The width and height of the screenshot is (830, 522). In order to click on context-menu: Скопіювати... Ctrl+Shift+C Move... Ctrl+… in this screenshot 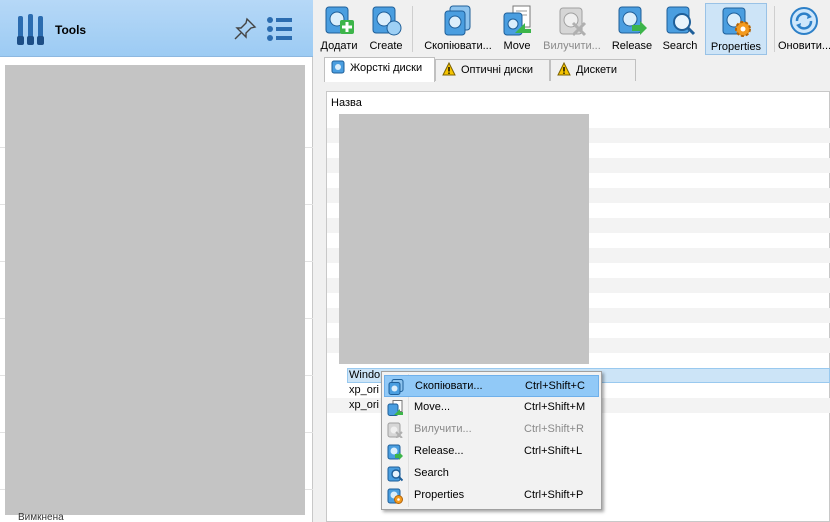, I will do `click(491, 440)`.